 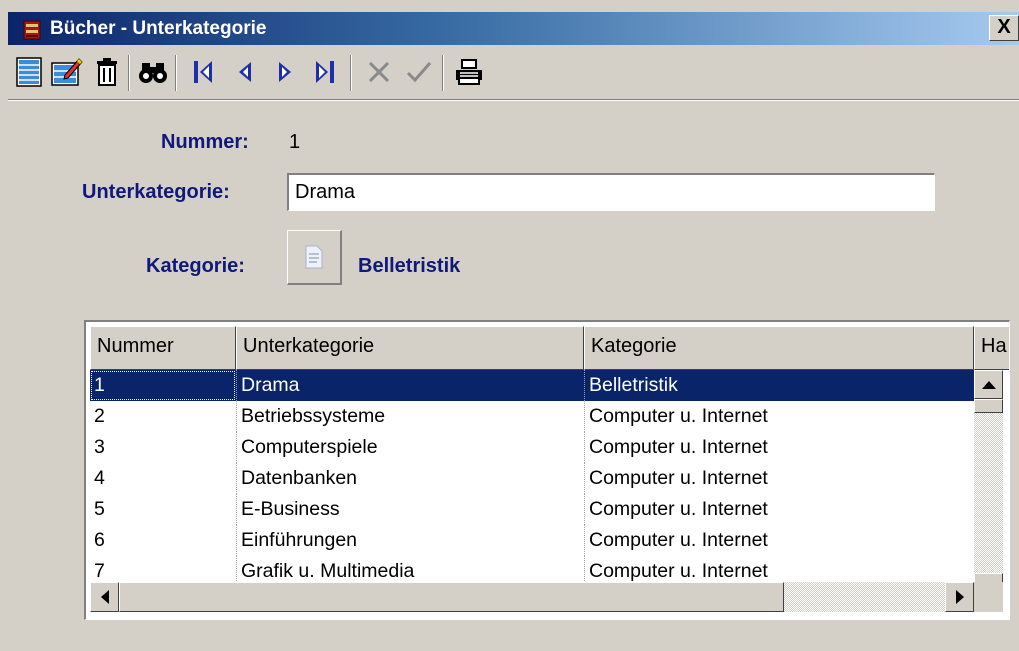 I want to click on column-header-ha: Ha, so click(x=991, y=348).